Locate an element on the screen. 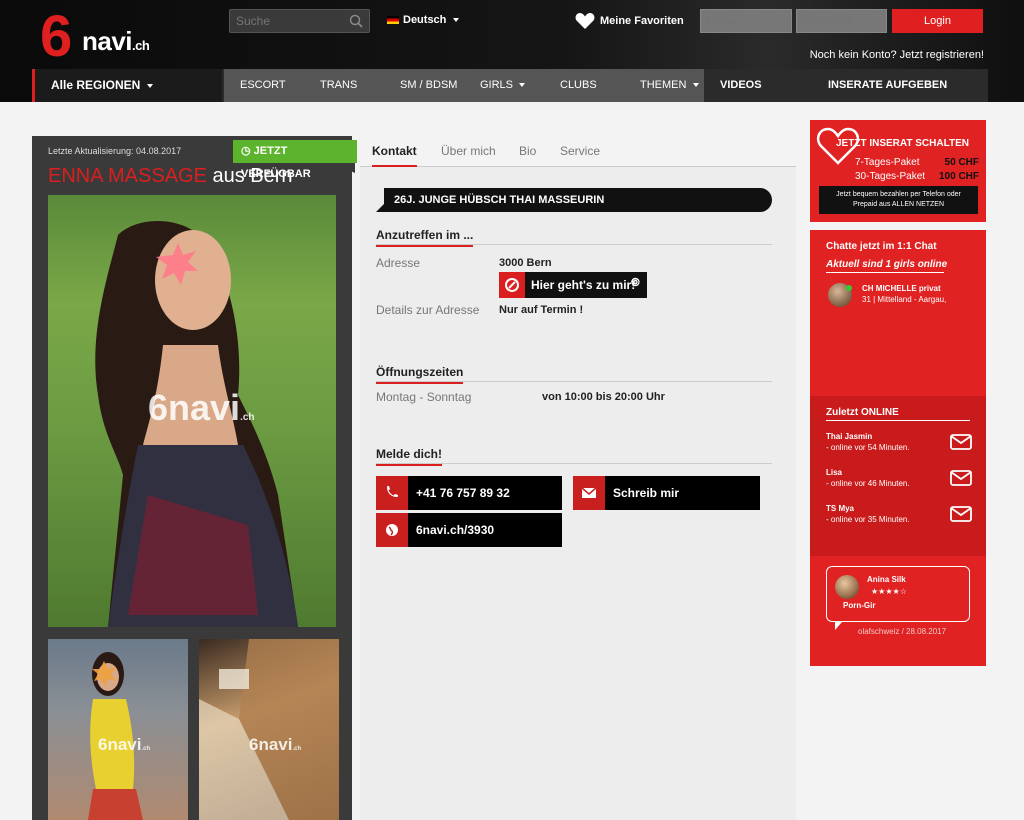 The image size is (1024, 820). tab-service: Service is located at coordinates (580, 151).